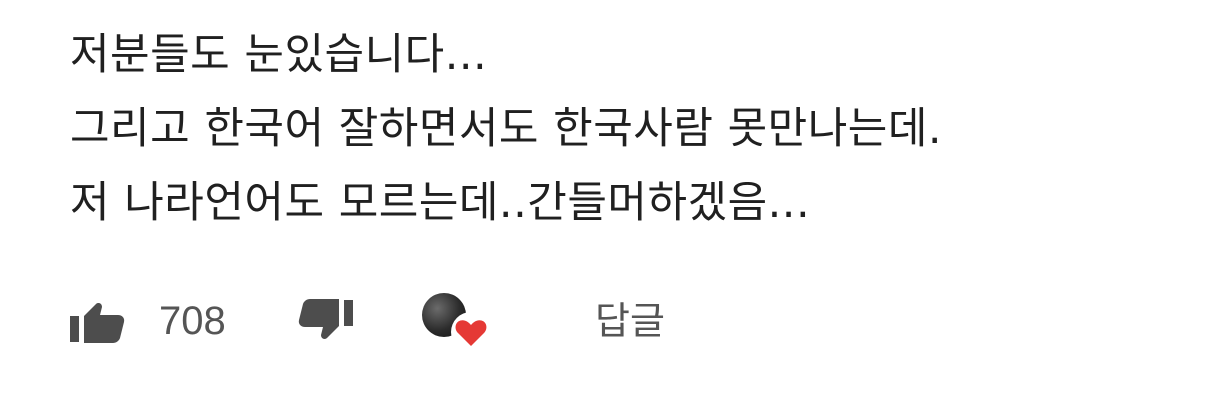 The width and height of the screenshot is (1206, 419). I want to click on creator-heart-badge, so click(461, 321).